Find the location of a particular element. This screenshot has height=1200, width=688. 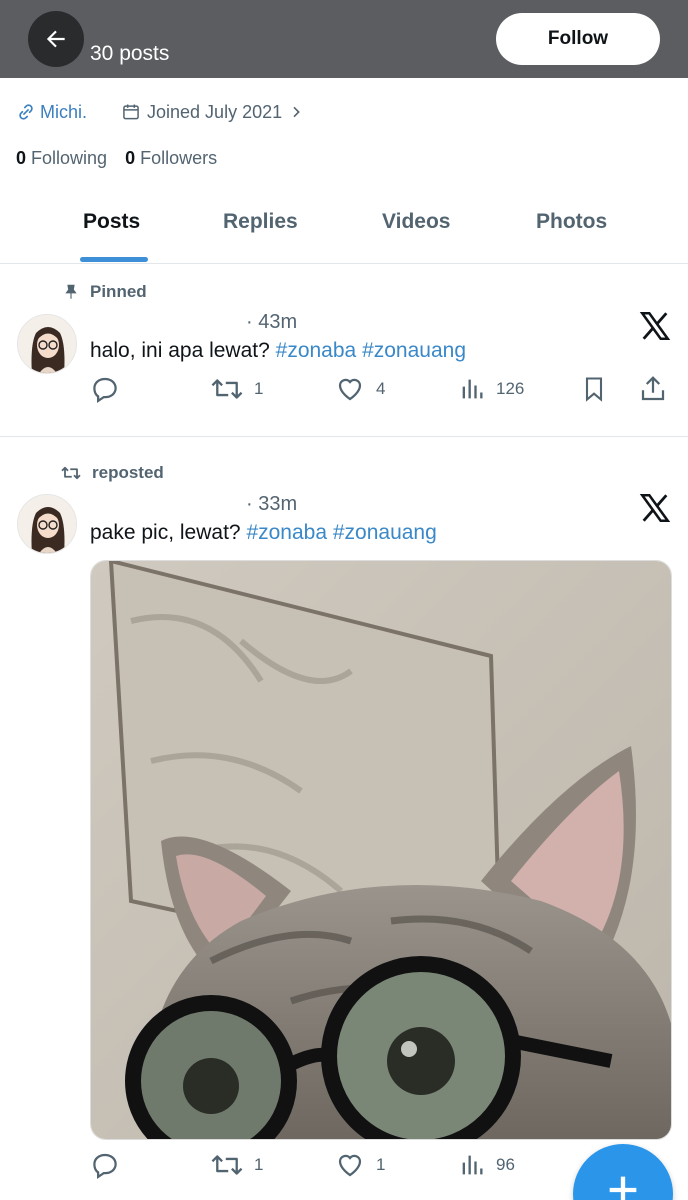

views-count: 126 is located at coordinates (510, 388).